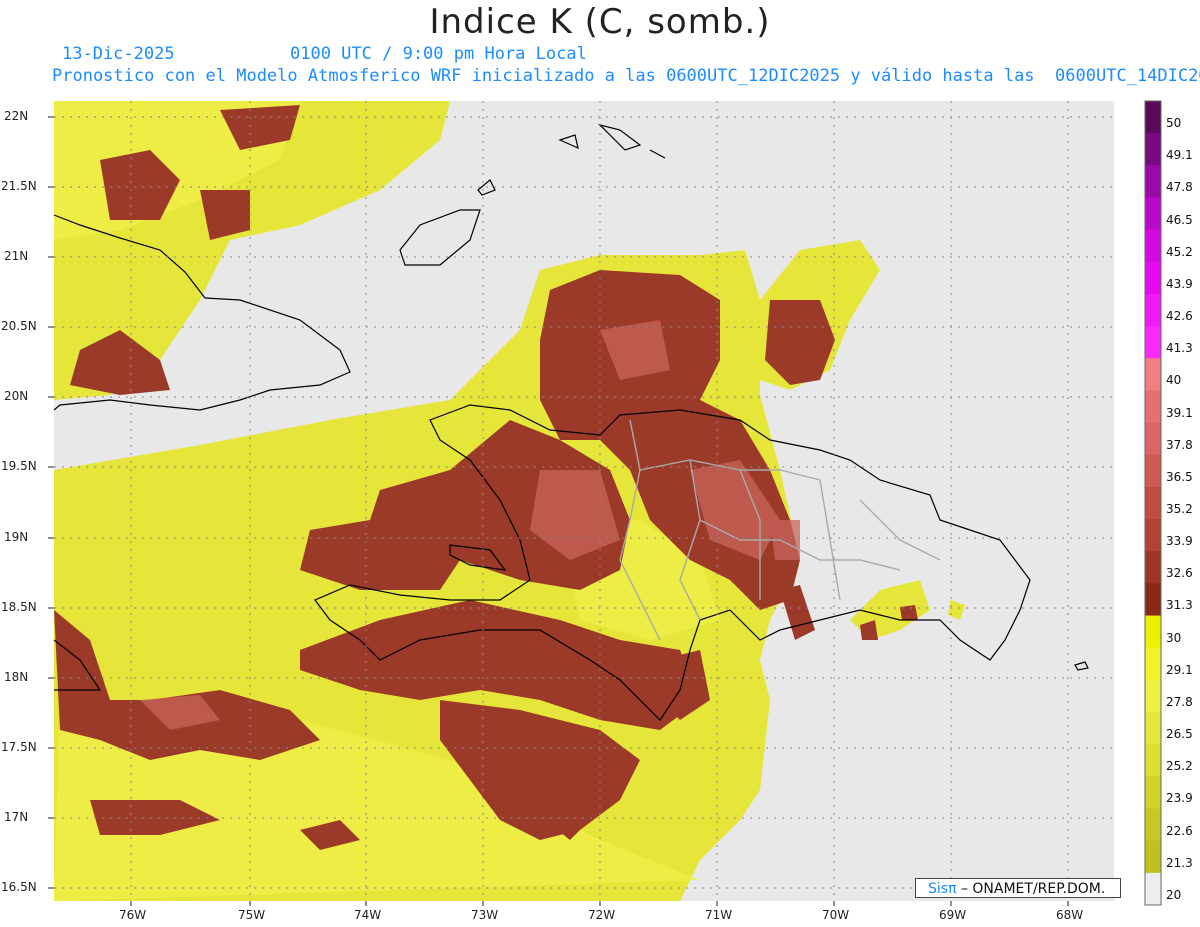 The width and height of the screenshot is (1200, 927). I want to click on lat-label: 17.5N, so click(19, 747).